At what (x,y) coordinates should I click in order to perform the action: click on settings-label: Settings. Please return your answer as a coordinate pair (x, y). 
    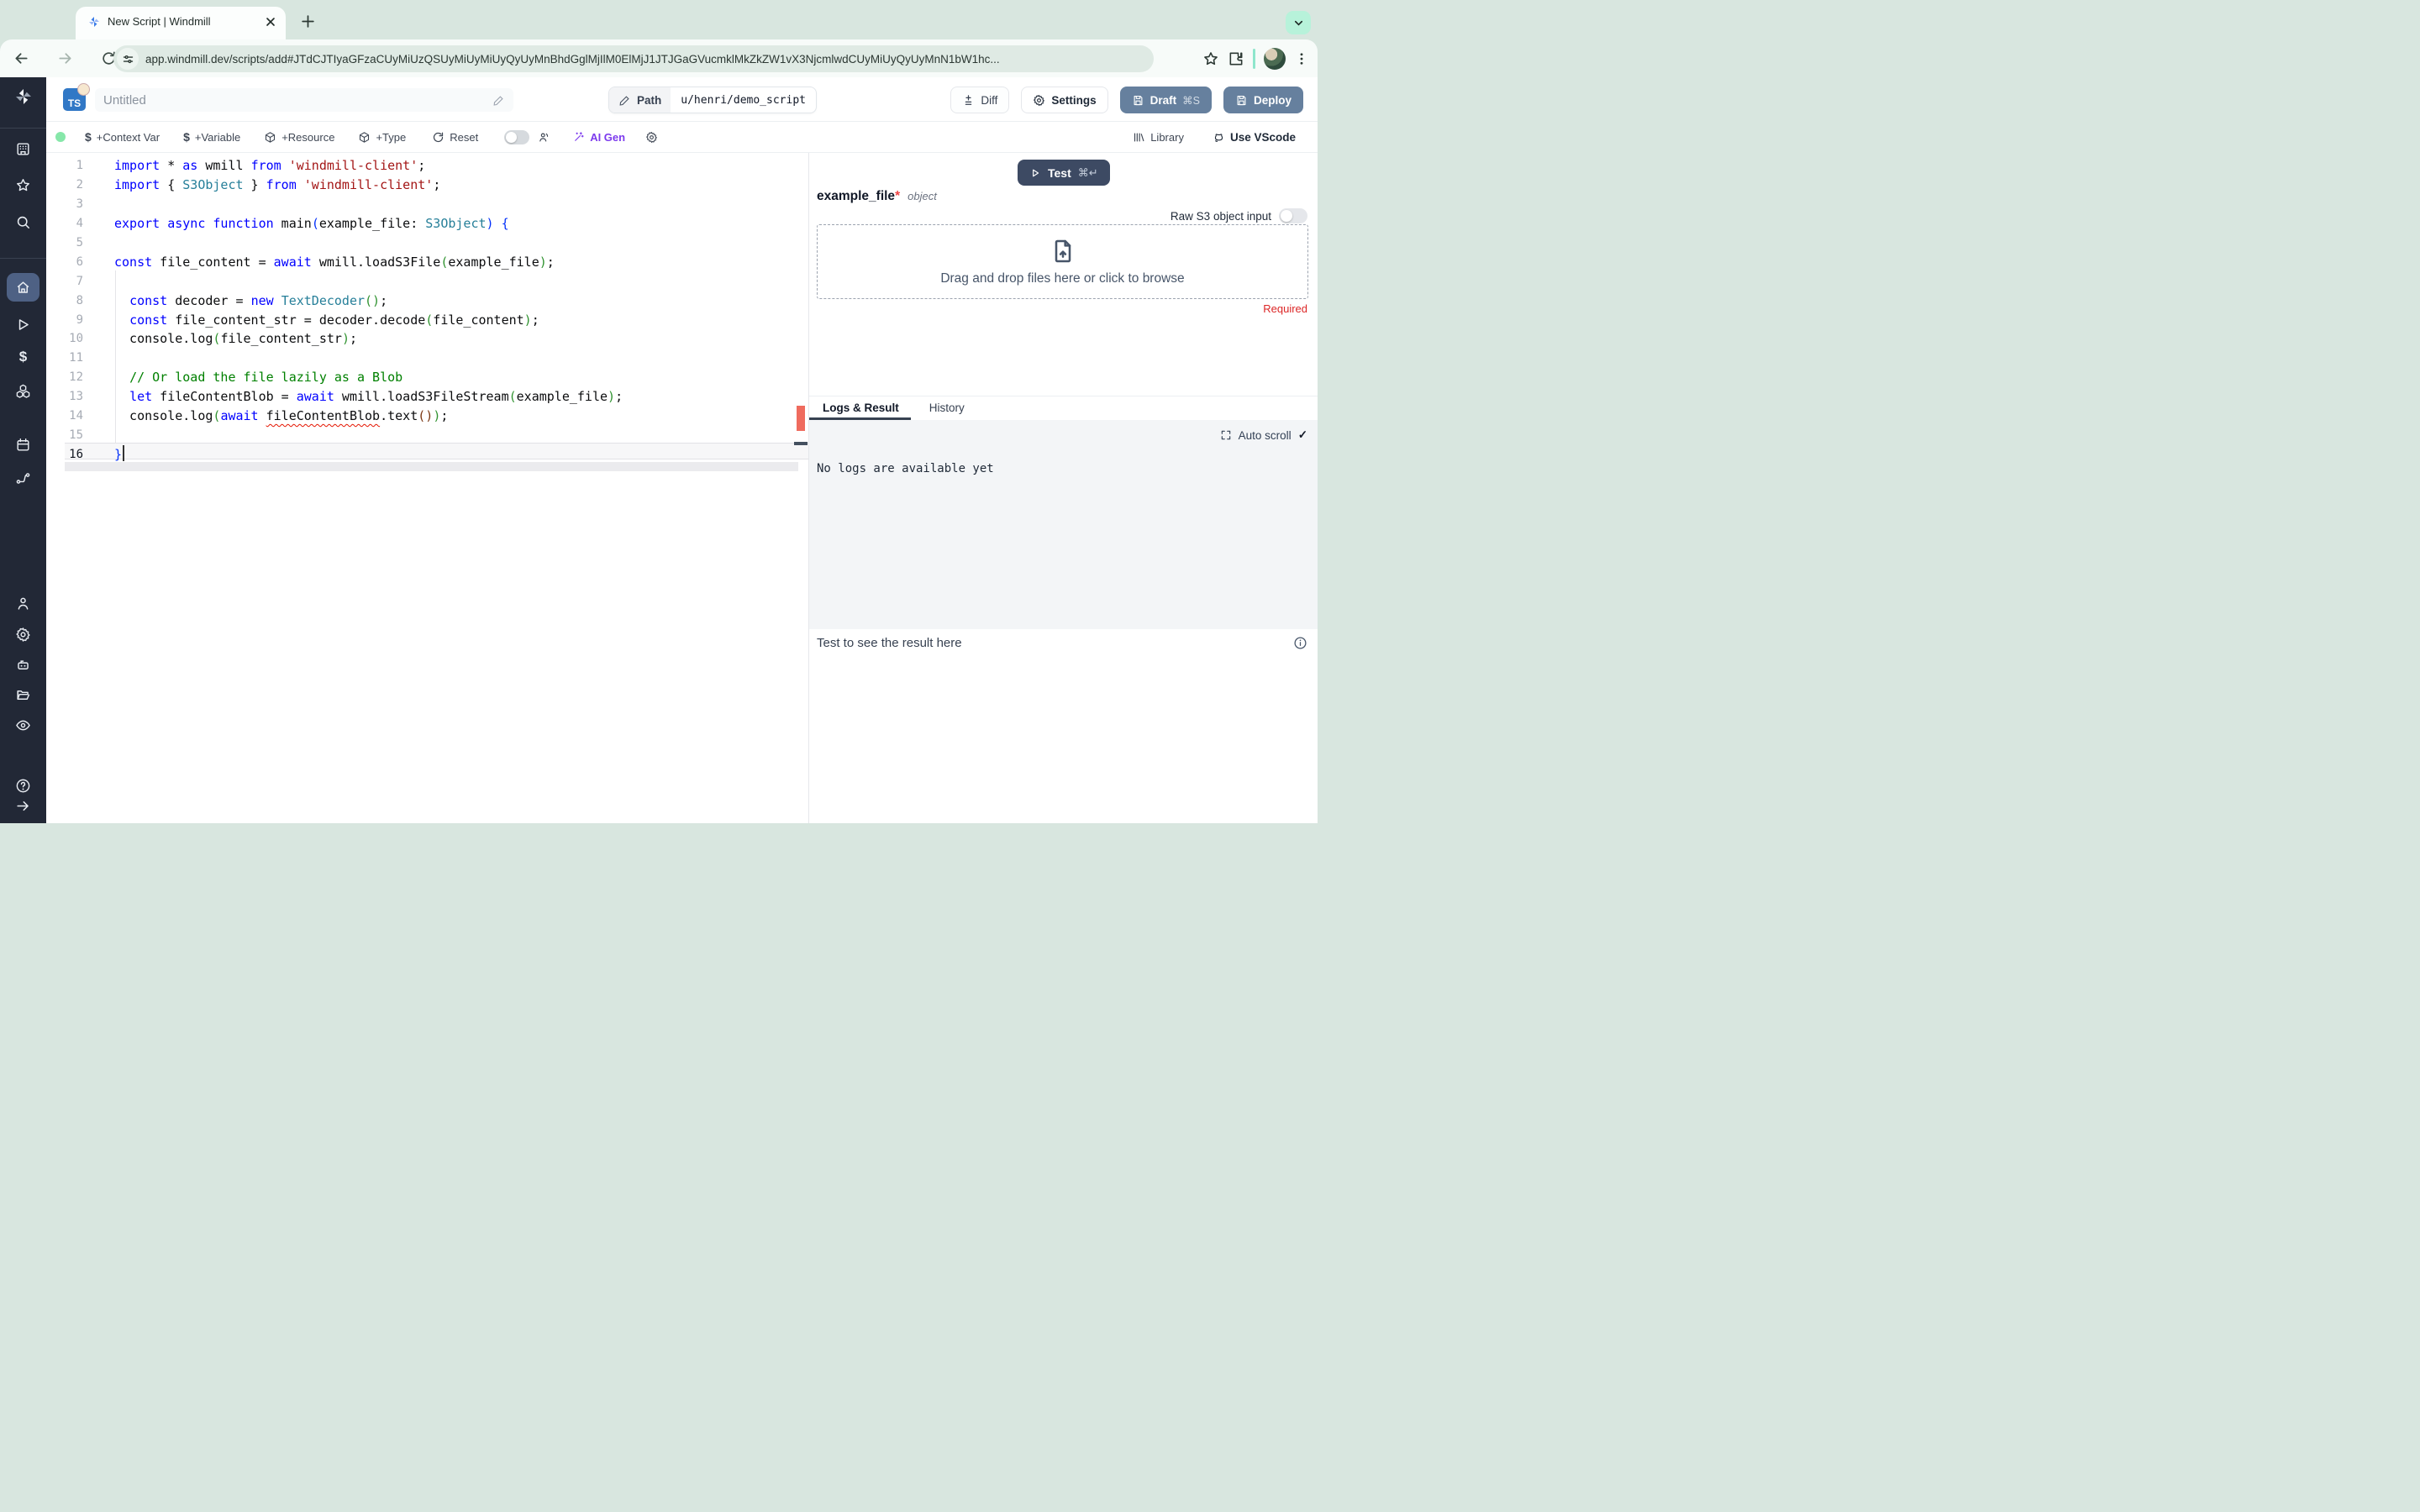
    Looking at the image, I should click on (1074, 100).